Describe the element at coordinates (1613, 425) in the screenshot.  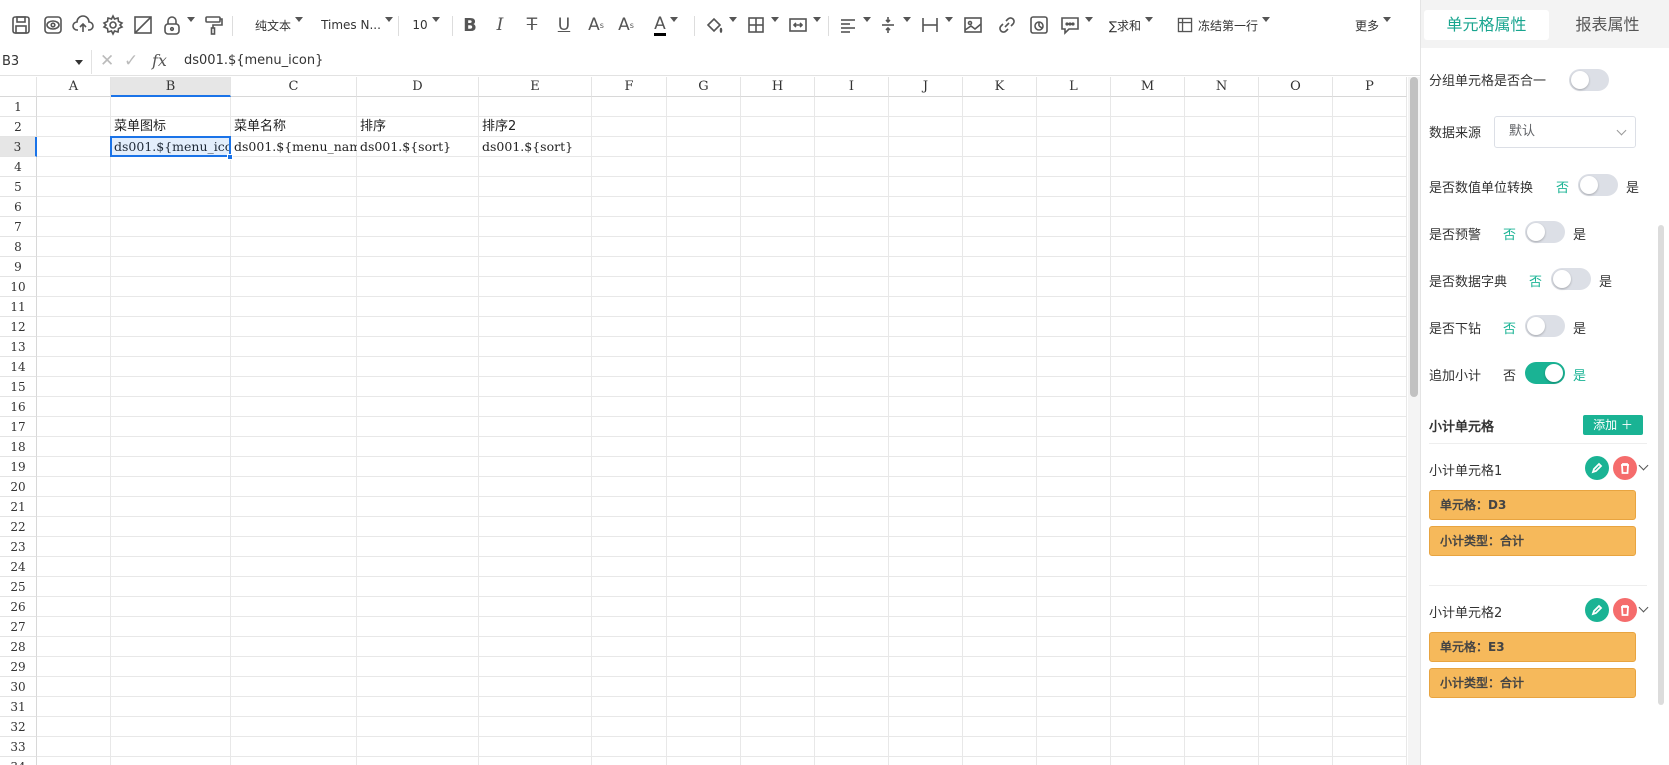
I see `add-subtotal-button: 添加 ＋` at that location.